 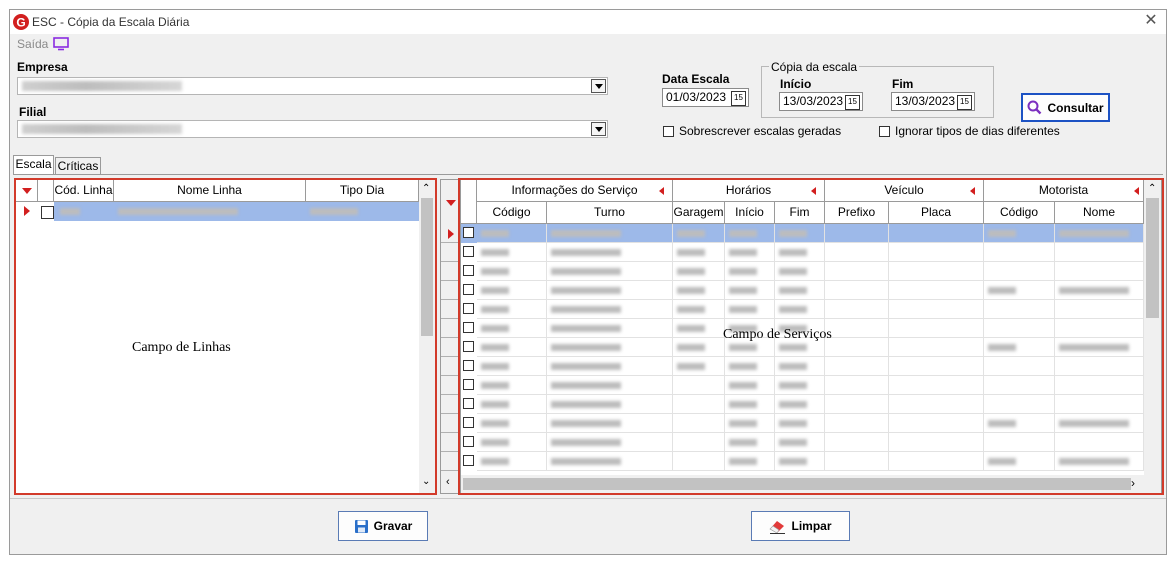 What do you see at coordinates (32, 44) in the screenshot?
I see `menu-exit: Saída` at bounding box center [32, 44].